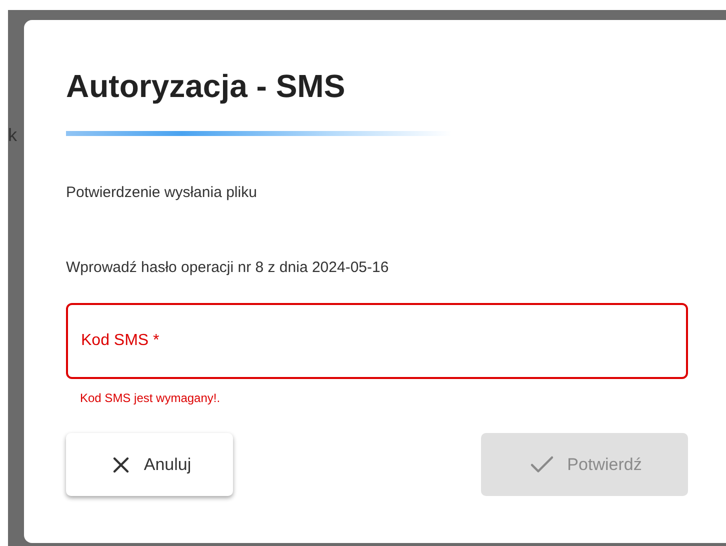  What do you see at coordinates (12, 135) in the screenshot?
I see `background-text: k` at bounding box center [12, 135].